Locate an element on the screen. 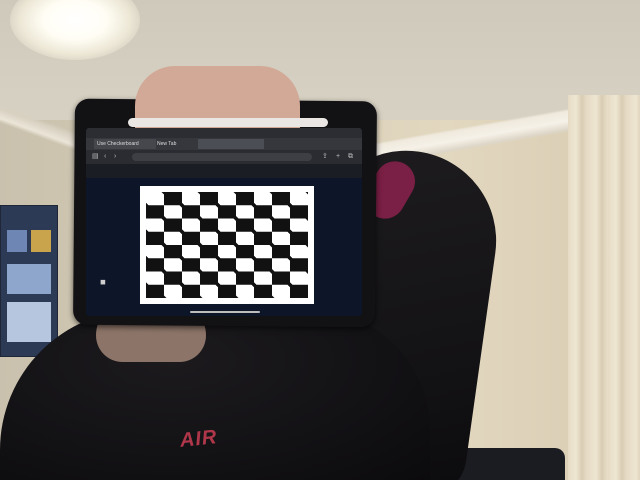 This screenshot has width=640, height=480. page-side-icon: ◼ is located at coordinates (103, 282).